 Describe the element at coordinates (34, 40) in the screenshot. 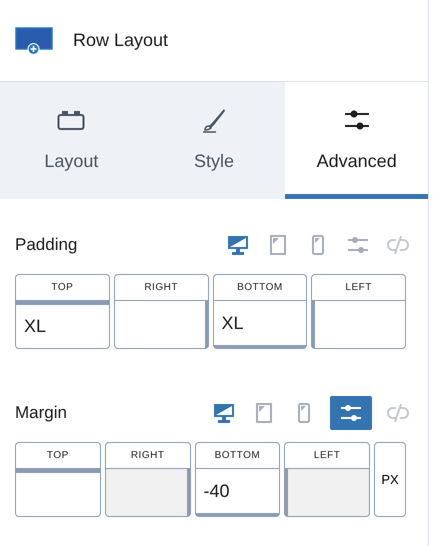

I see `row-layout-icon` at that location.